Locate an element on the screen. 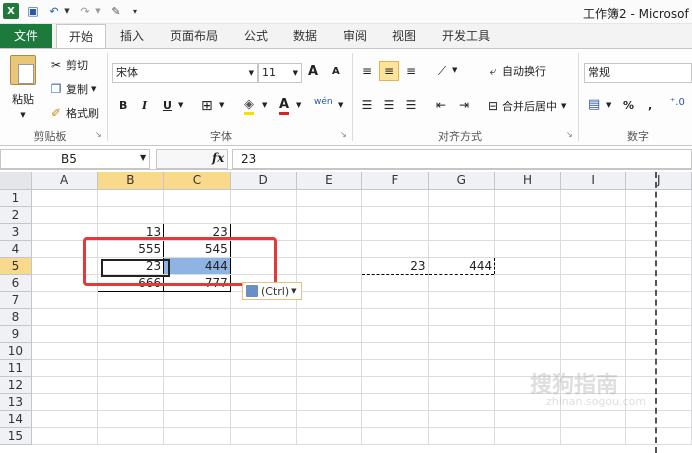 The width and height of the screenshot is (692, 453). tab-home: 开始 is located at coordinates (81, 36).